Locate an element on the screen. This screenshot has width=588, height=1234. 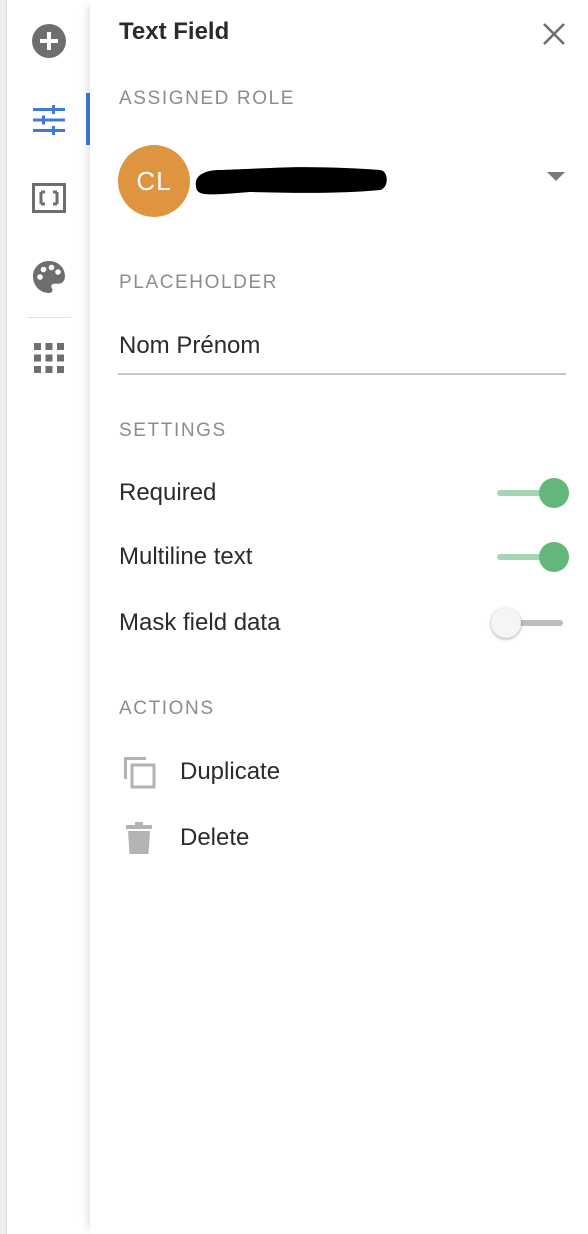
delete-label: Delete is located at coordinates (215, 837).